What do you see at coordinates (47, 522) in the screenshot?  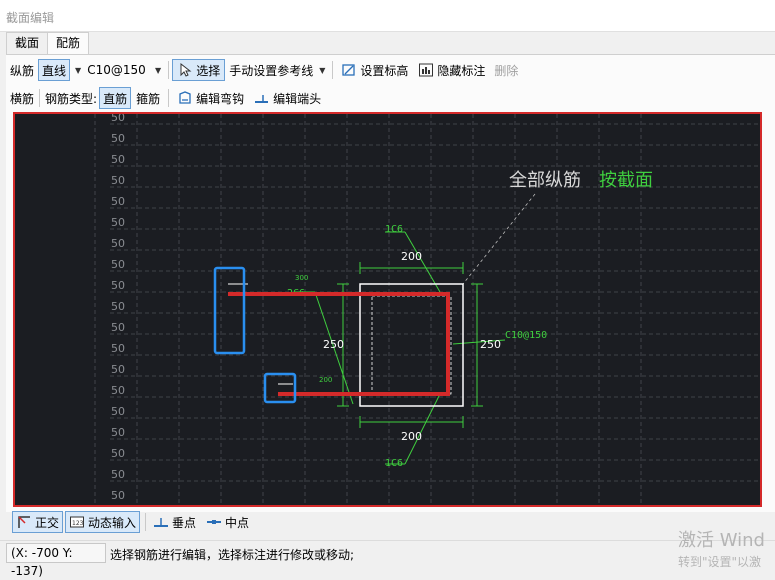 I see `ortho-label: 正交` at bounding box center [47, 522].